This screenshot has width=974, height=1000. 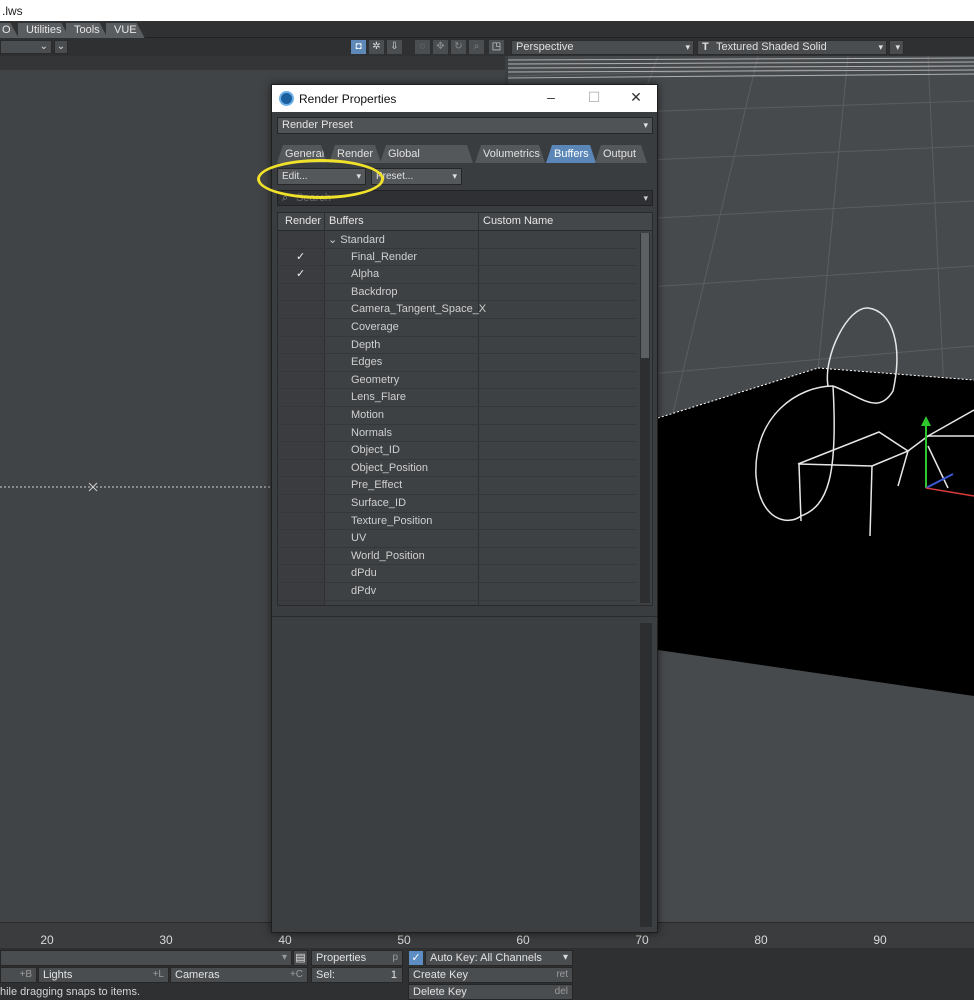 I want to click on circle-icon: ◌, so click(x=422, y=47).